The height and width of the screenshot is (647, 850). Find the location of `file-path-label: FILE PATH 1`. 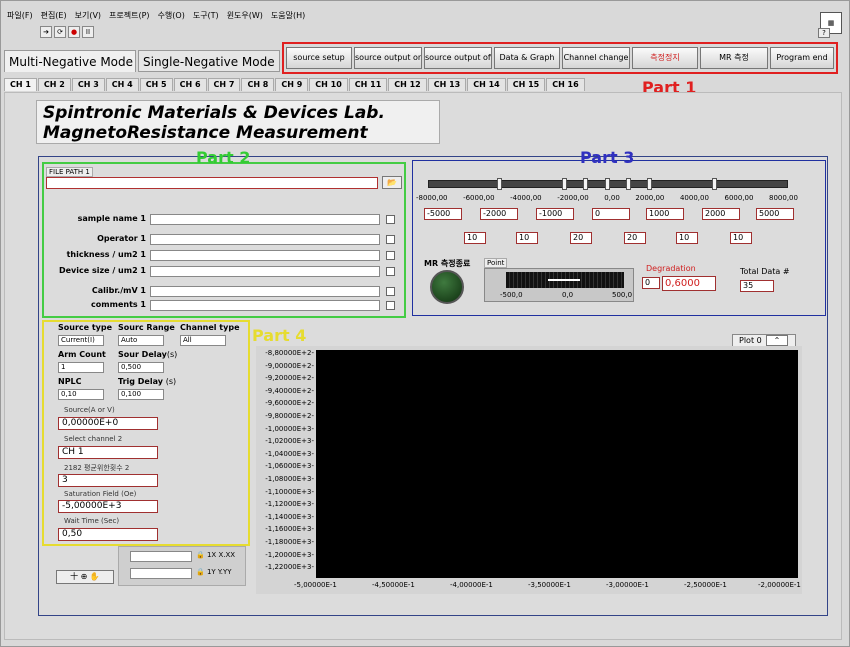

file-path-label: FILE PATH 1 is located at coordinates (69, 172).